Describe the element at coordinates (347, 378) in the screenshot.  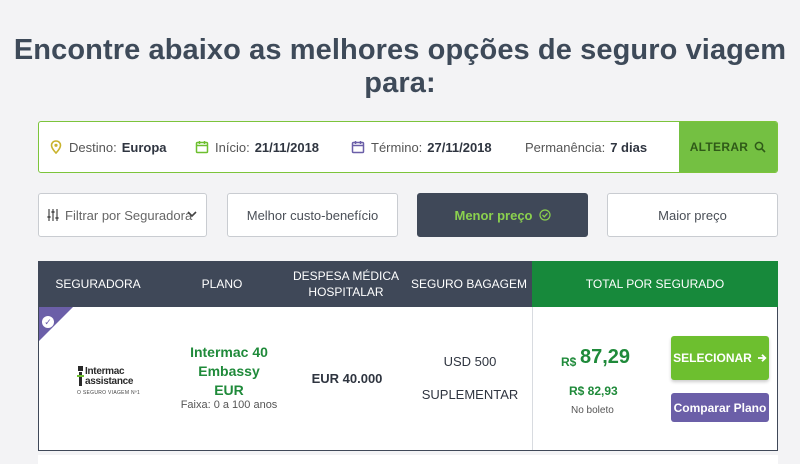
I see `despesa-value: EUR 40.000` at that location.